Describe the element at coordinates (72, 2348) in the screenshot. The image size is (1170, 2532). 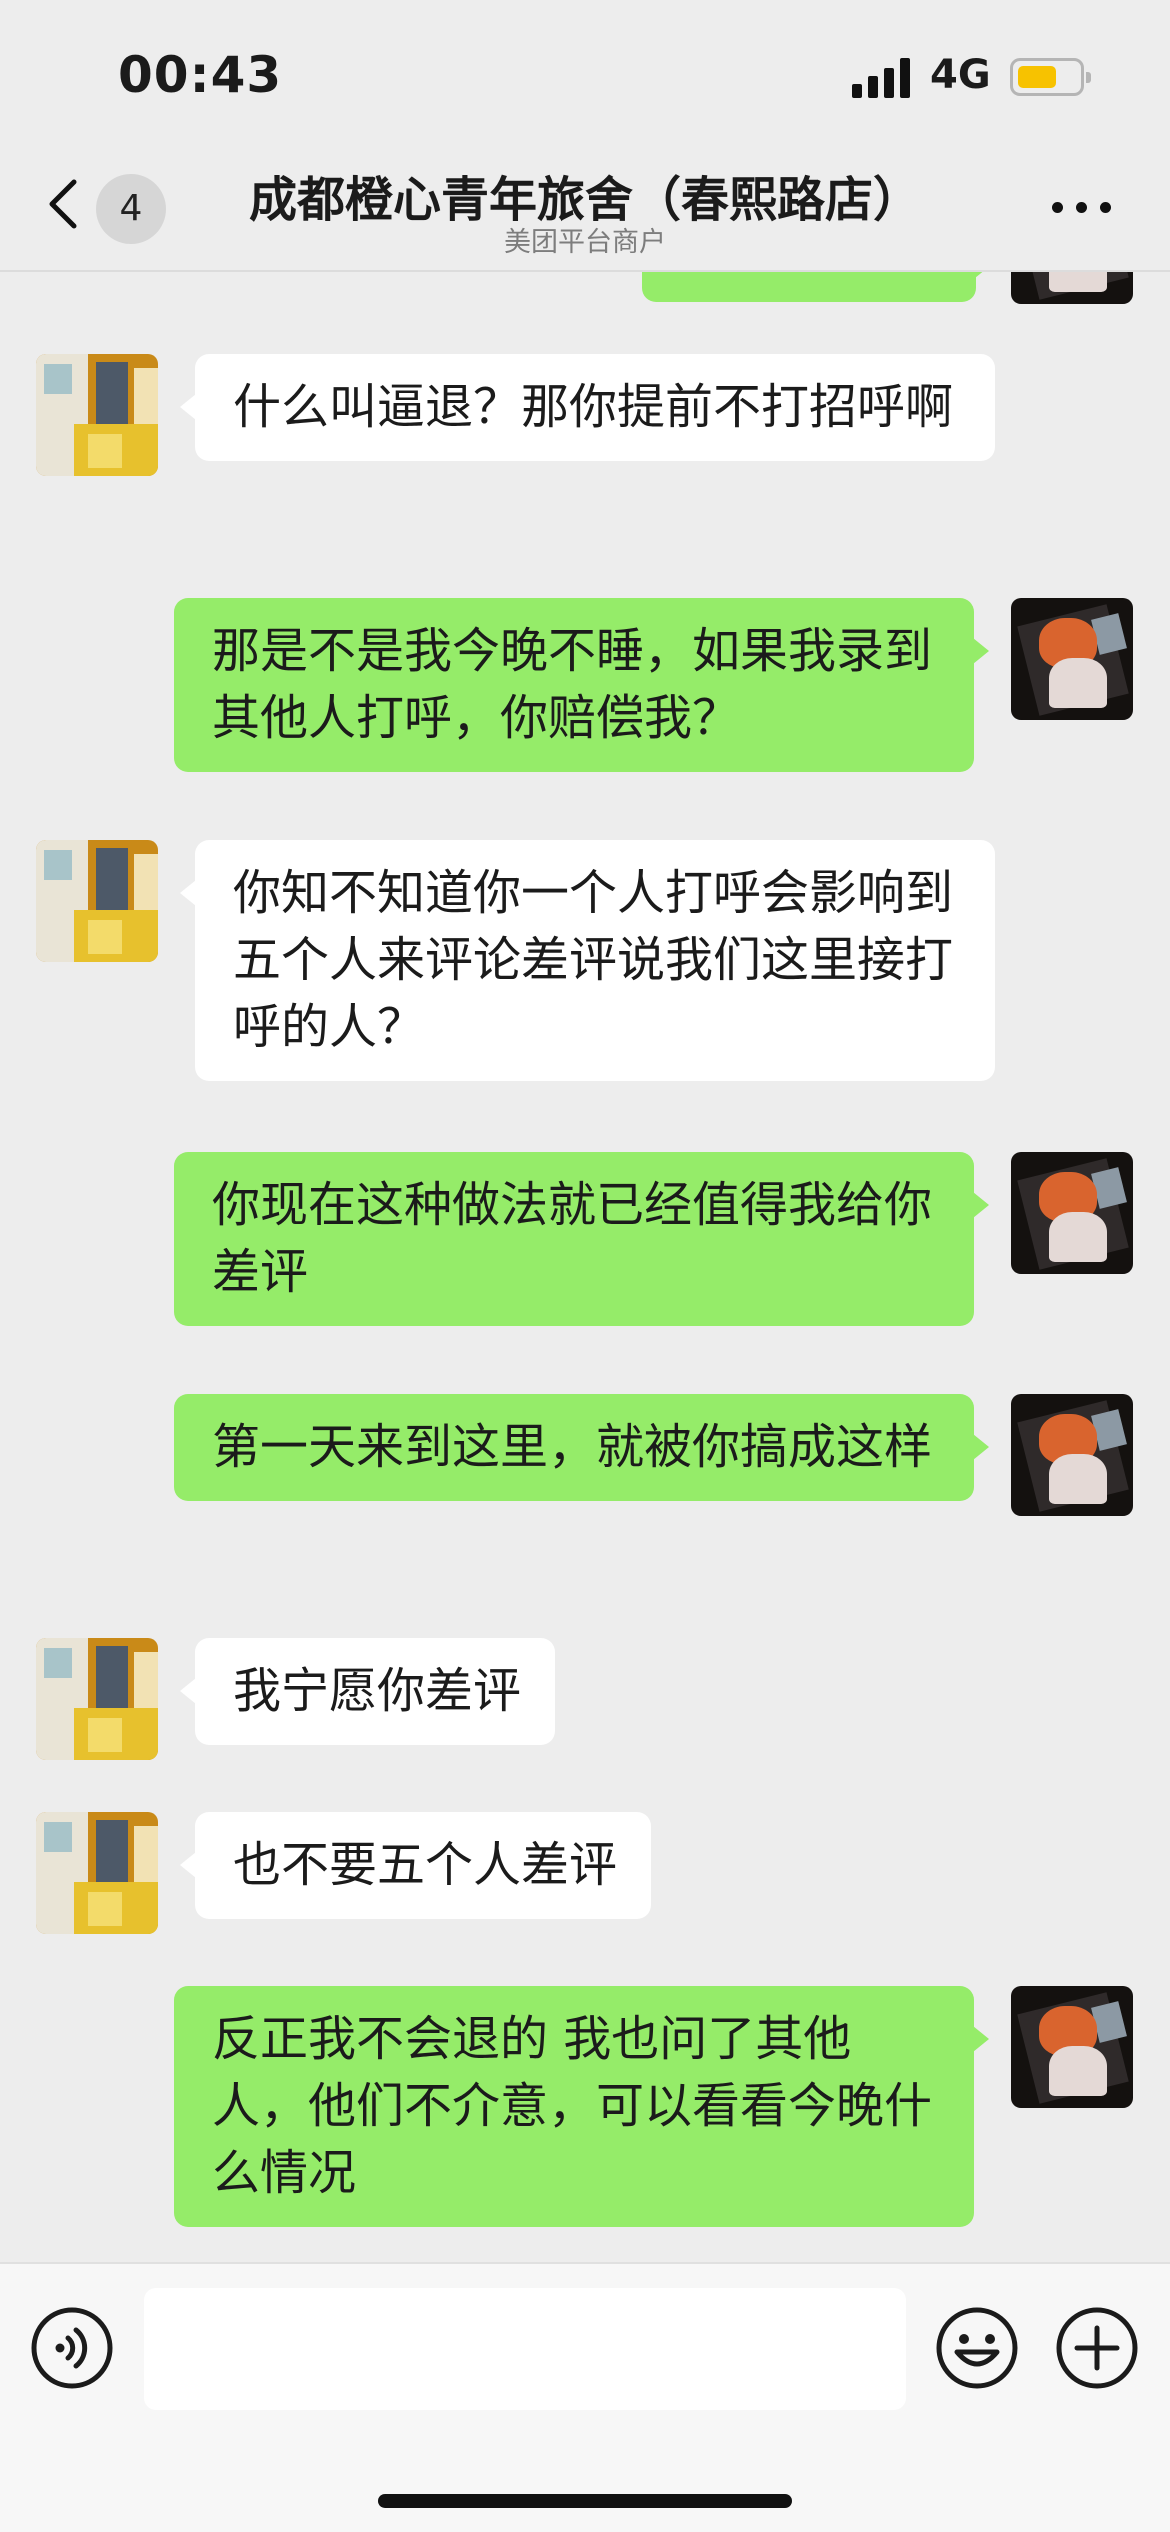
I see `voice-icon` at that location.